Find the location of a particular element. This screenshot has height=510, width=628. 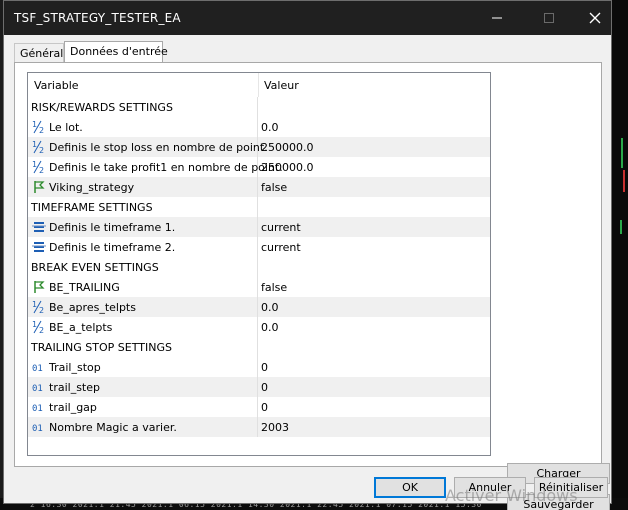

section-label-cell: RISK/REWARDS SETTINGS is located at coordinates (143, 107).